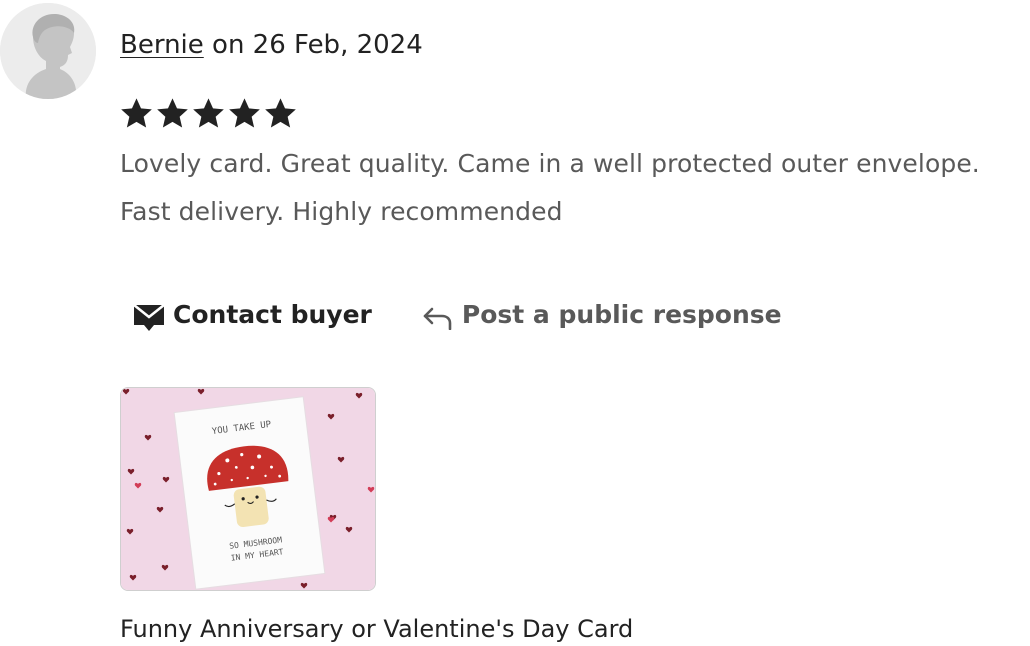 The width and height of the screenshot is (1030, 646). What do you see at coordinates (341, 211) in the screenshot?
I see `review-text-line: Fast delivery. Highly recommended` at bounding box center [341, 211].